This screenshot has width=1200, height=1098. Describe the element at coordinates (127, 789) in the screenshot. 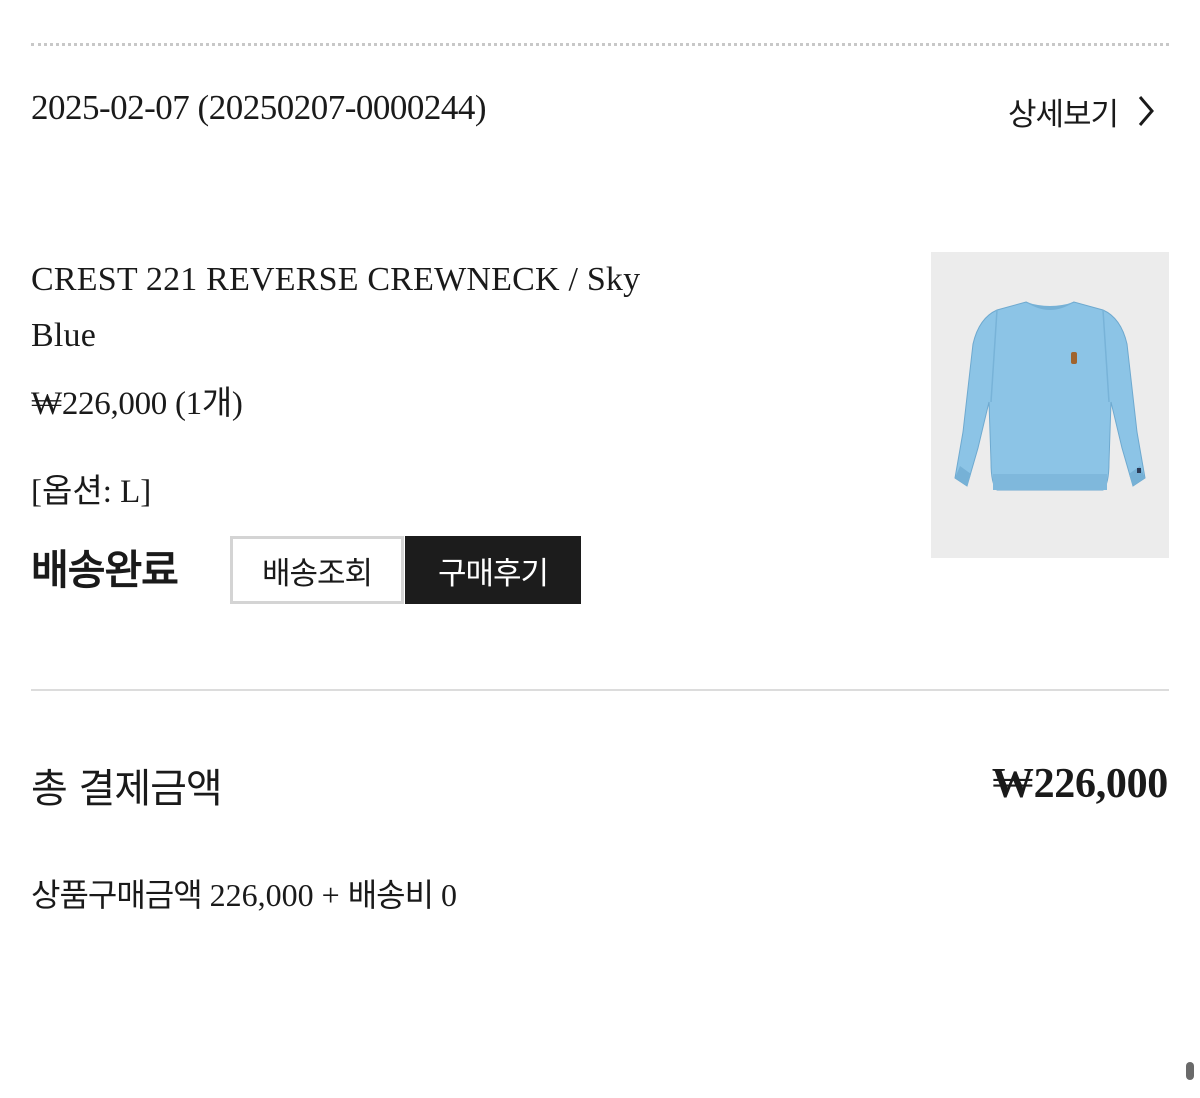

I see `total-payment-label: 총 결제금액` at that location.